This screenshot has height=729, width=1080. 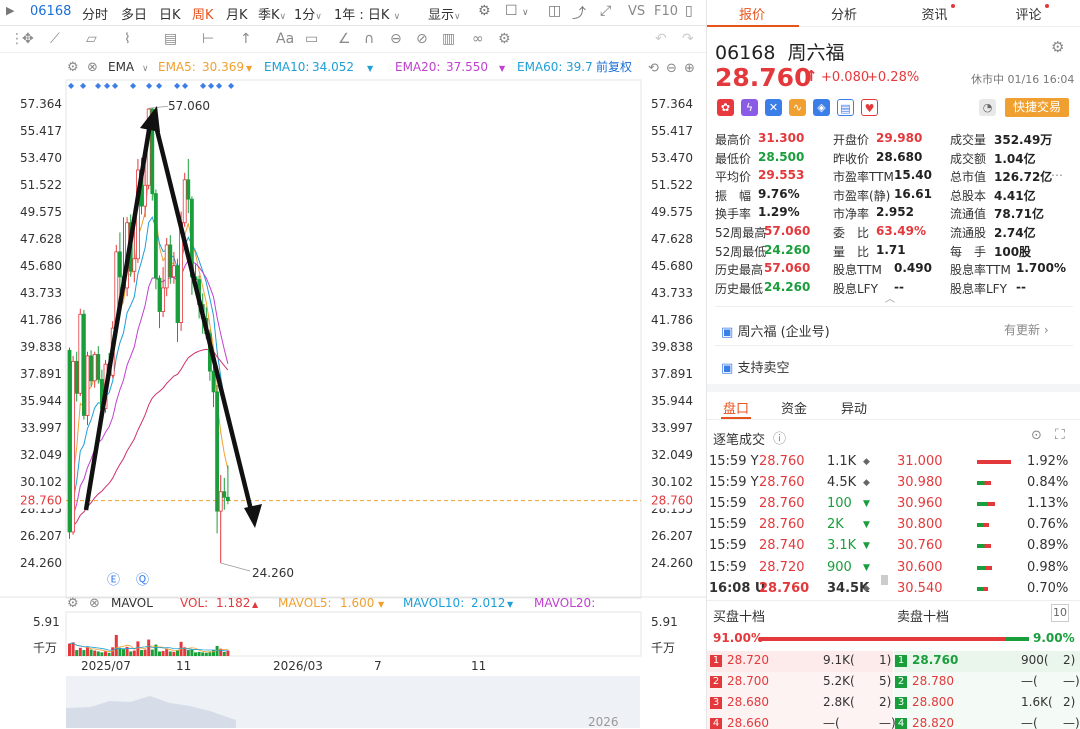 What do you see at coordinates (272, 13) in the screenshot?
I see `tab-quarterly-k: 季K∨` at bounding box center [272, 13].